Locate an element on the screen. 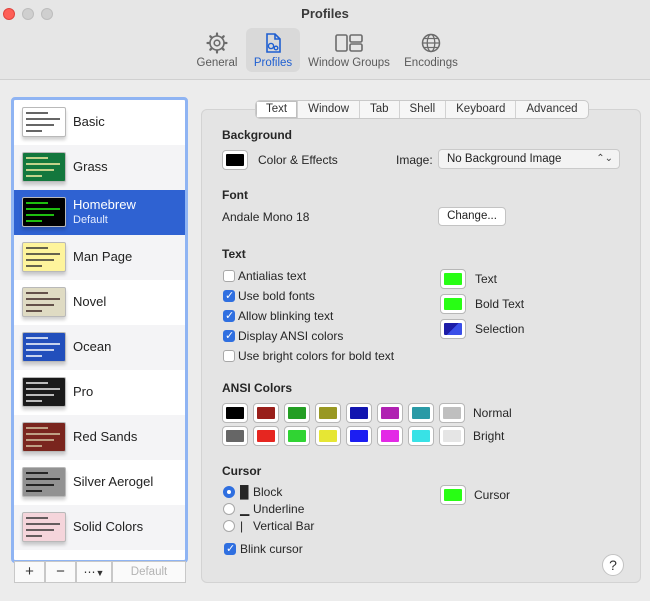 This screenshot has height=601, width=650. cursor-color-well is located at coordinates (453, 495).